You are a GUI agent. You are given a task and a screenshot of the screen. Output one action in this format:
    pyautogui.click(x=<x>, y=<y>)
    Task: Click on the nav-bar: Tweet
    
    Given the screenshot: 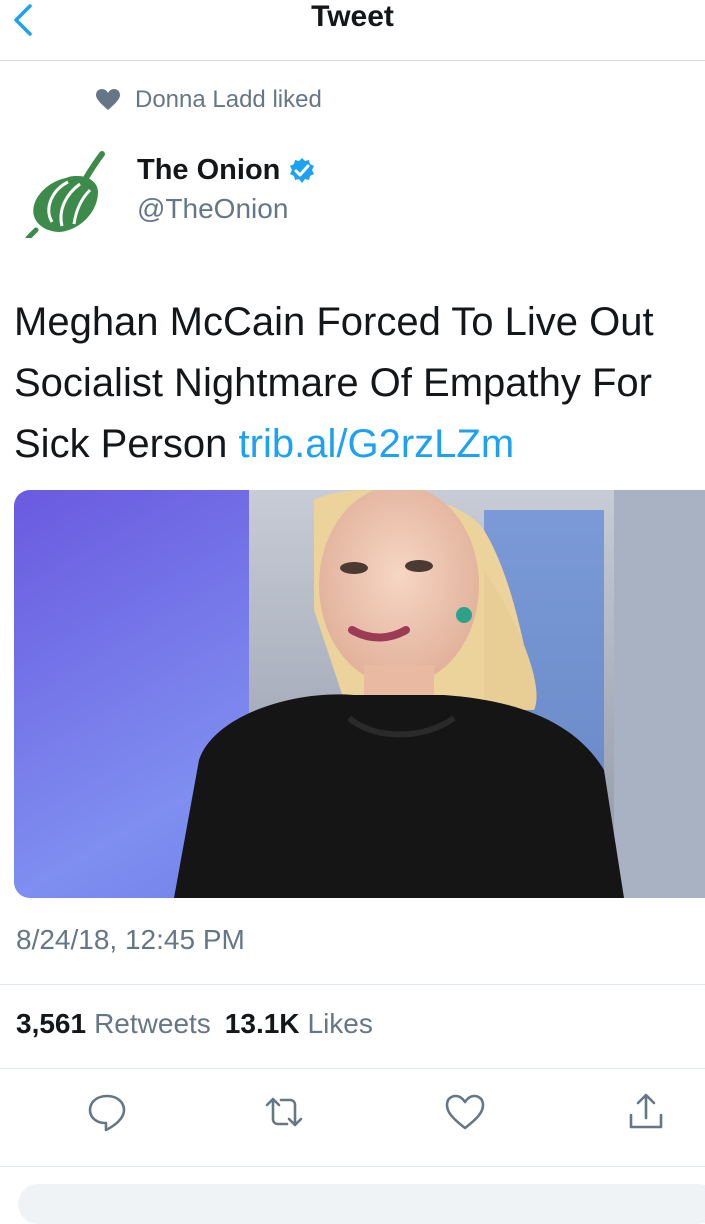 What is the action you would take?
    pyautogui.click(x=352, y=30)
    